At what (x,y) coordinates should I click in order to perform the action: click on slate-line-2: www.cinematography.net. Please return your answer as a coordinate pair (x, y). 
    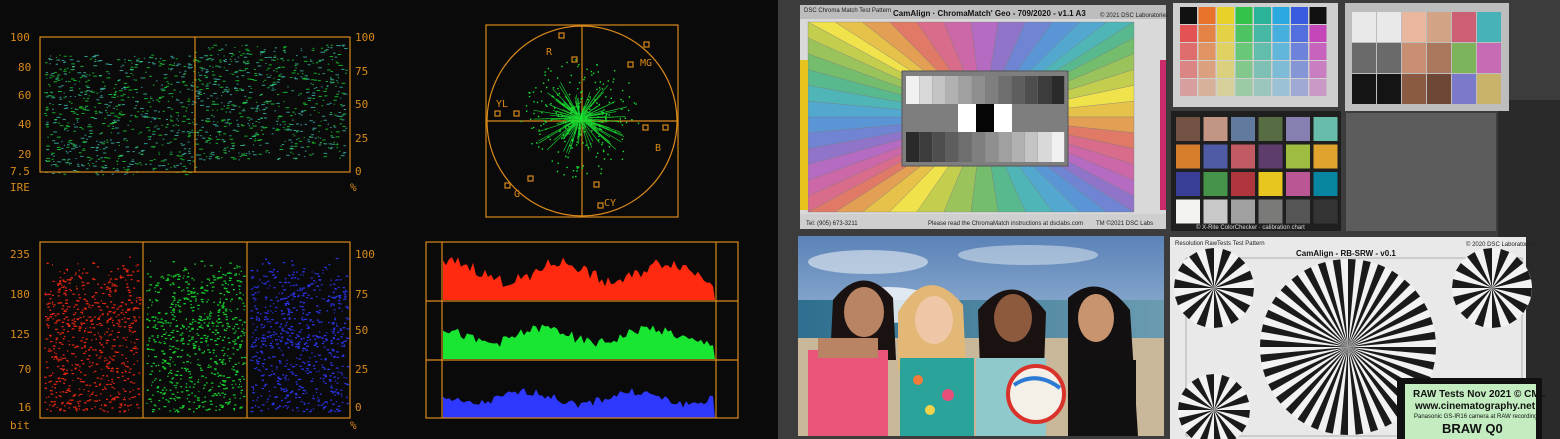
    Looking at the image, I should click on (1475, 406).